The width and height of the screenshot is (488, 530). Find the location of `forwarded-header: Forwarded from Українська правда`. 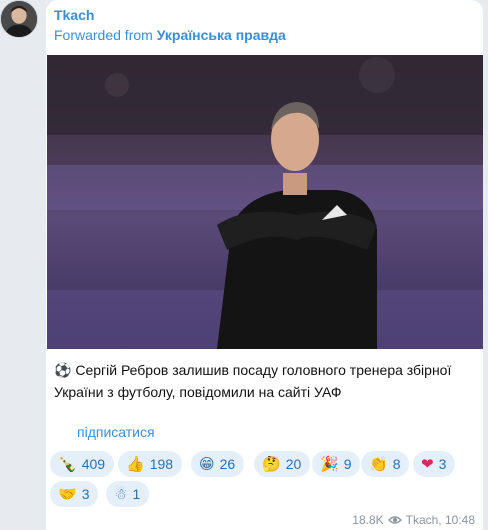

forwarded-header: Forwarded from Українська правда is located at coordinates (170, 35).